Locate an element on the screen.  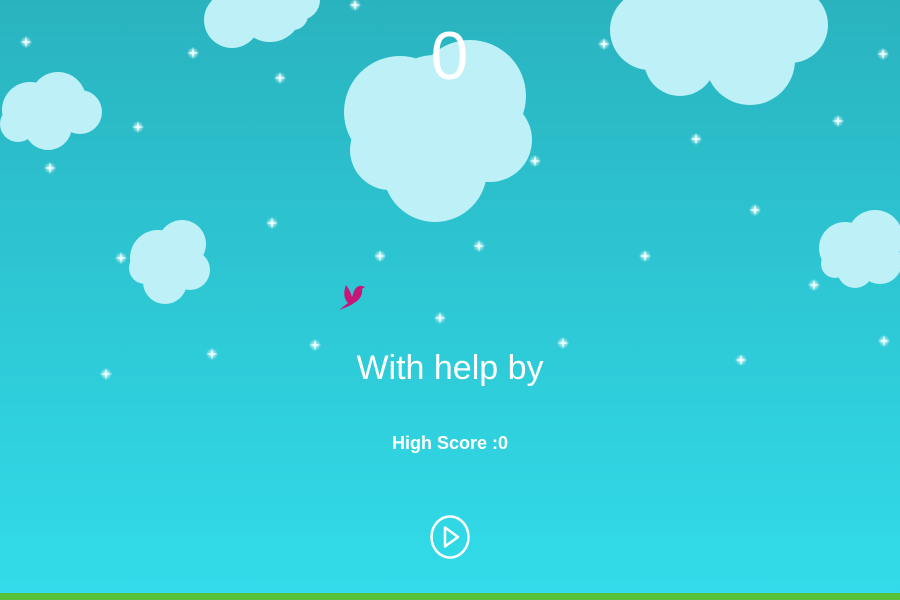
score-counter: 0 is located at coordinates (450, 56).